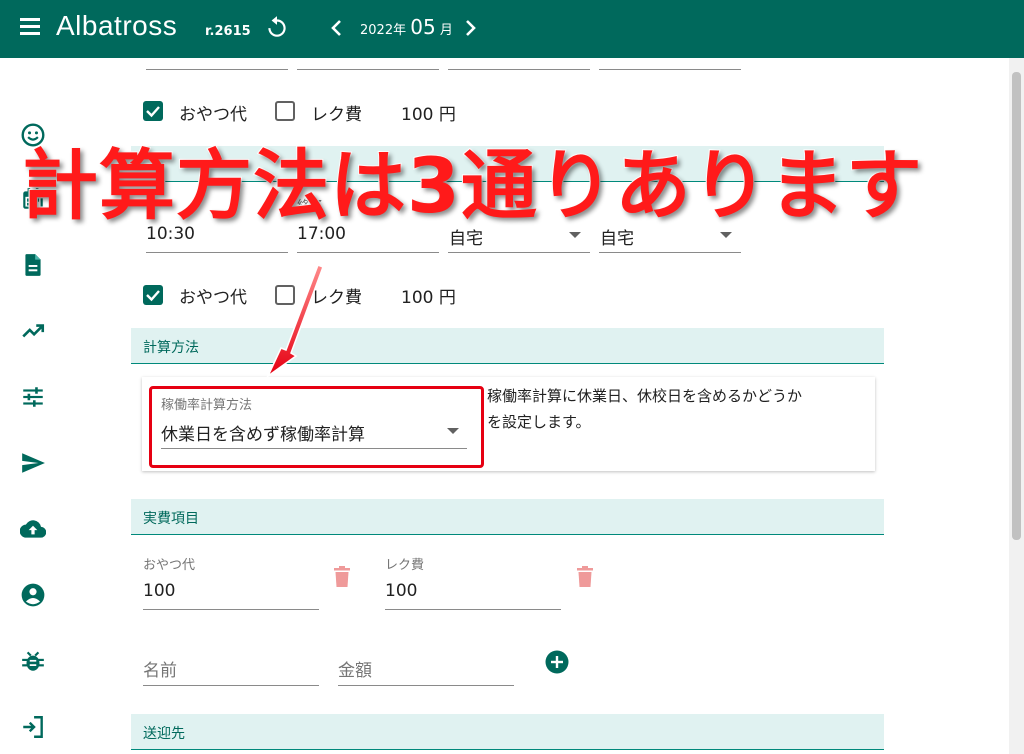 This screenshot has height=754, width=1024. Describe the element at coordinates (423, 27) in the screenshot. I see `month-number: 05` at that location.